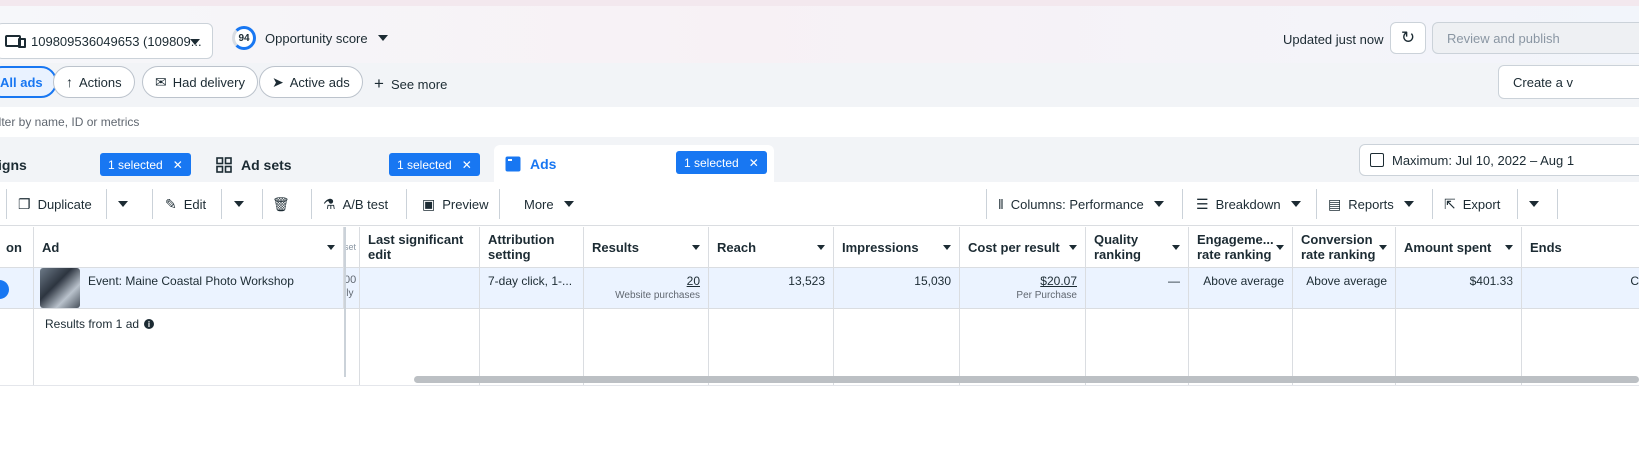  What do you see at coordinates (1344, 247) in the screenshot?
I see `col-header-conversion-ranking: Conversion rate ranking` at bounding box center [1344, 247].